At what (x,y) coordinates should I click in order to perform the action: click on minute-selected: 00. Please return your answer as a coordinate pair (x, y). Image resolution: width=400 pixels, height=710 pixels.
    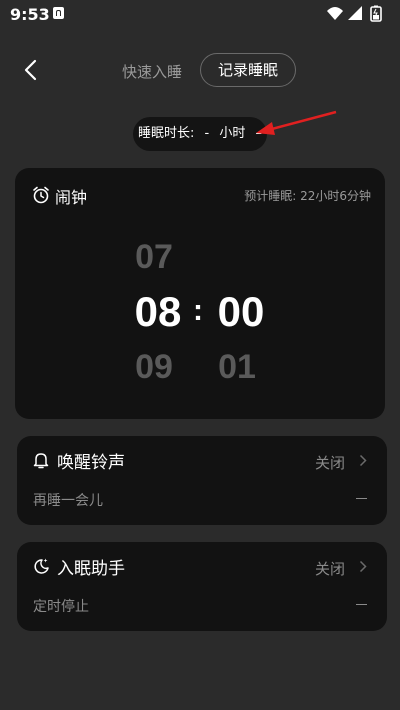
    Looking at the image, I should click on (241, 312).